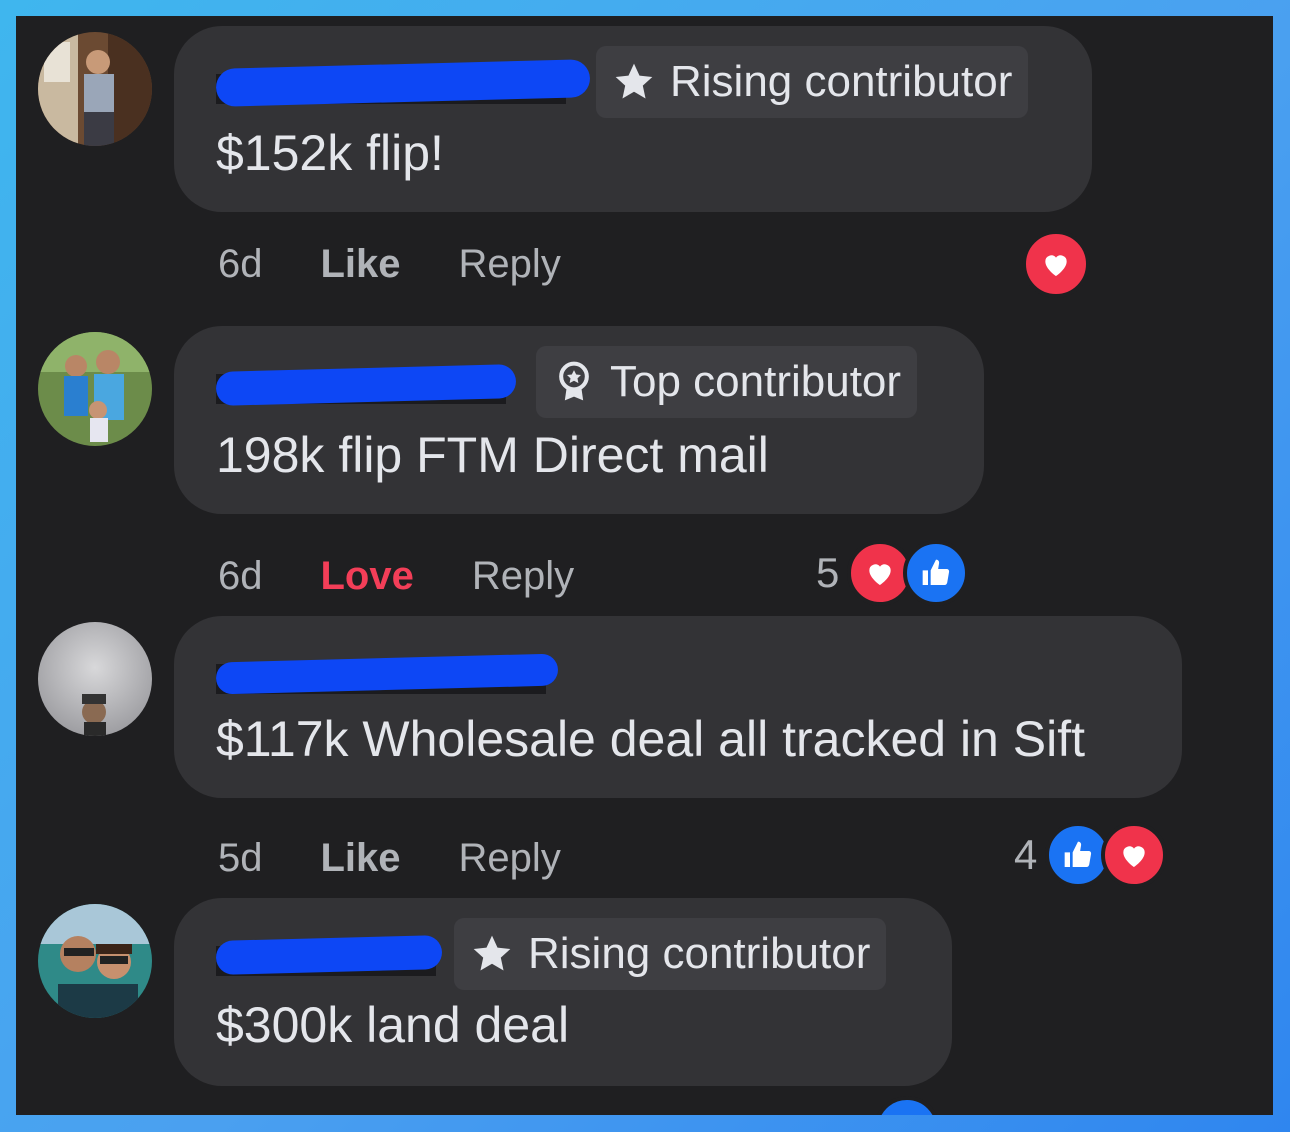  Describe the element at coordinates (1091, 855) in the screenshot. I see `reaction-summary: 4` at that location.